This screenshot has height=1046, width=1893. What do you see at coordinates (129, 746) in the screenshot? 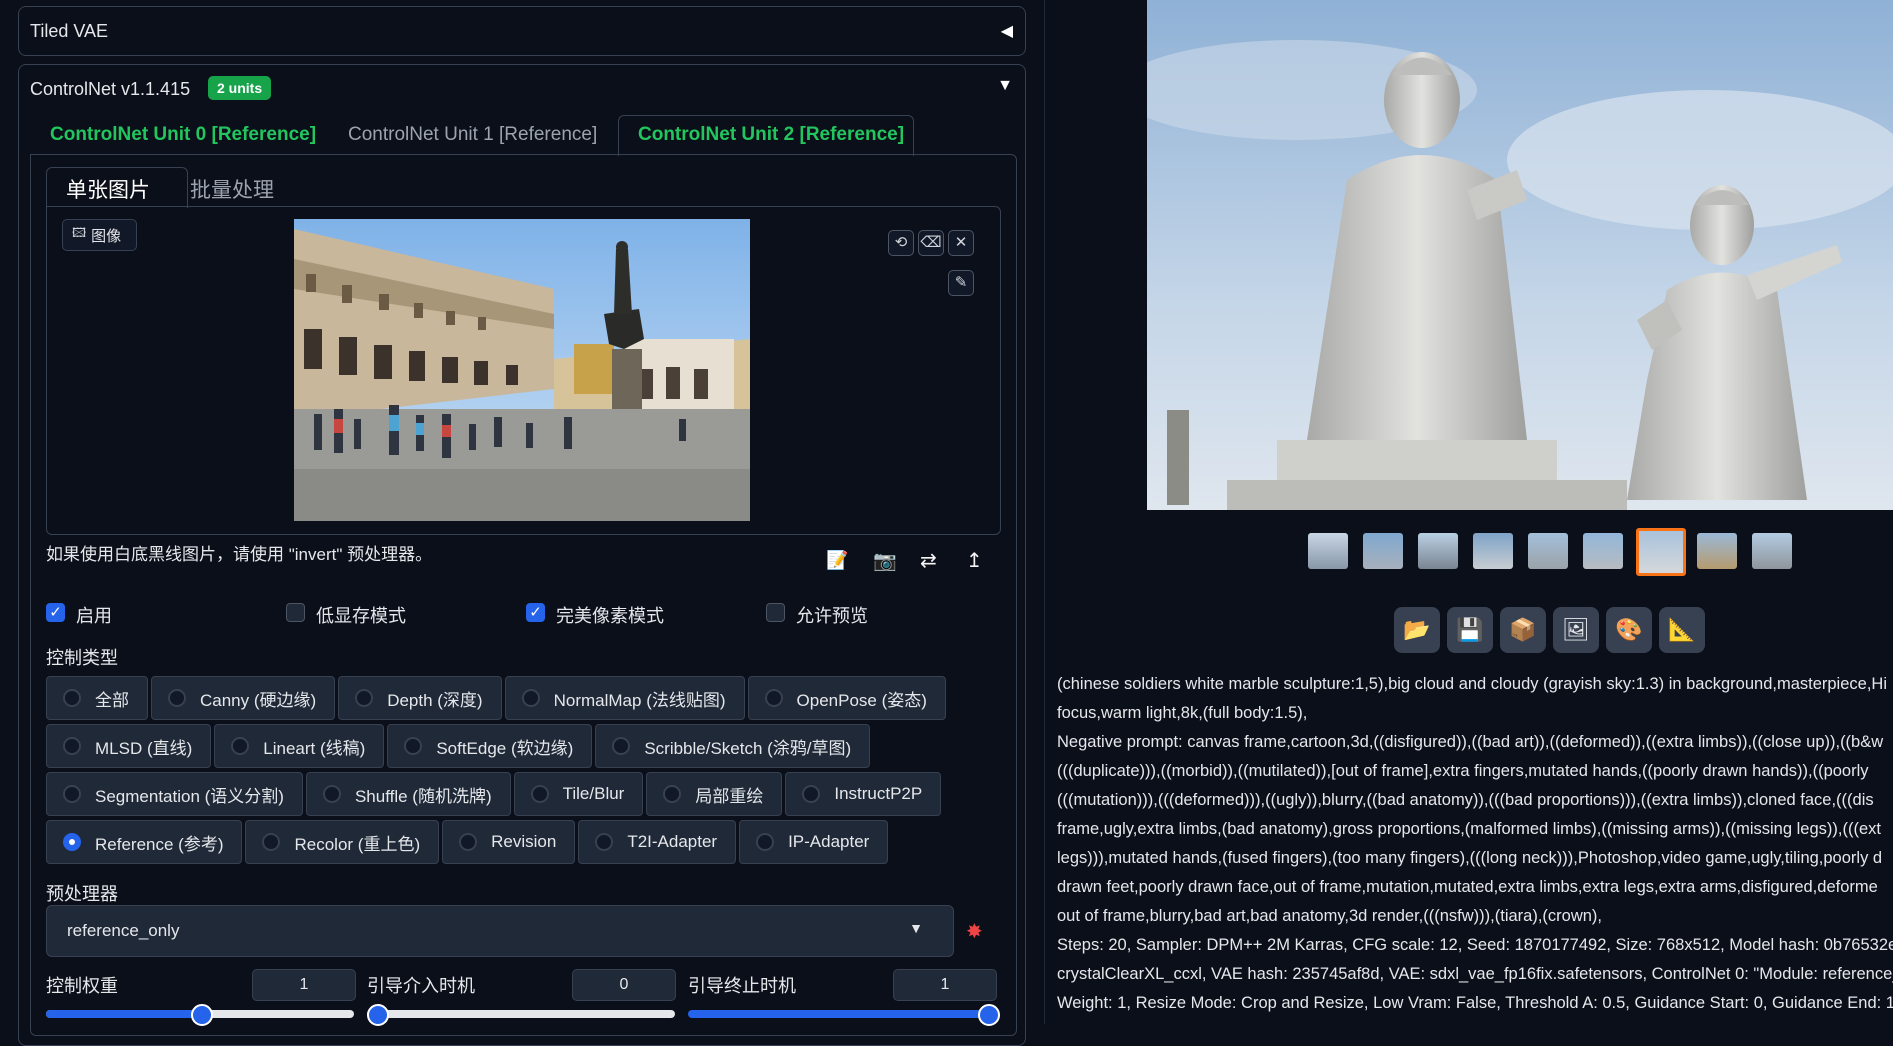
I see `control-type-option: MLSD (直线)` at bounding box center [129, 746].